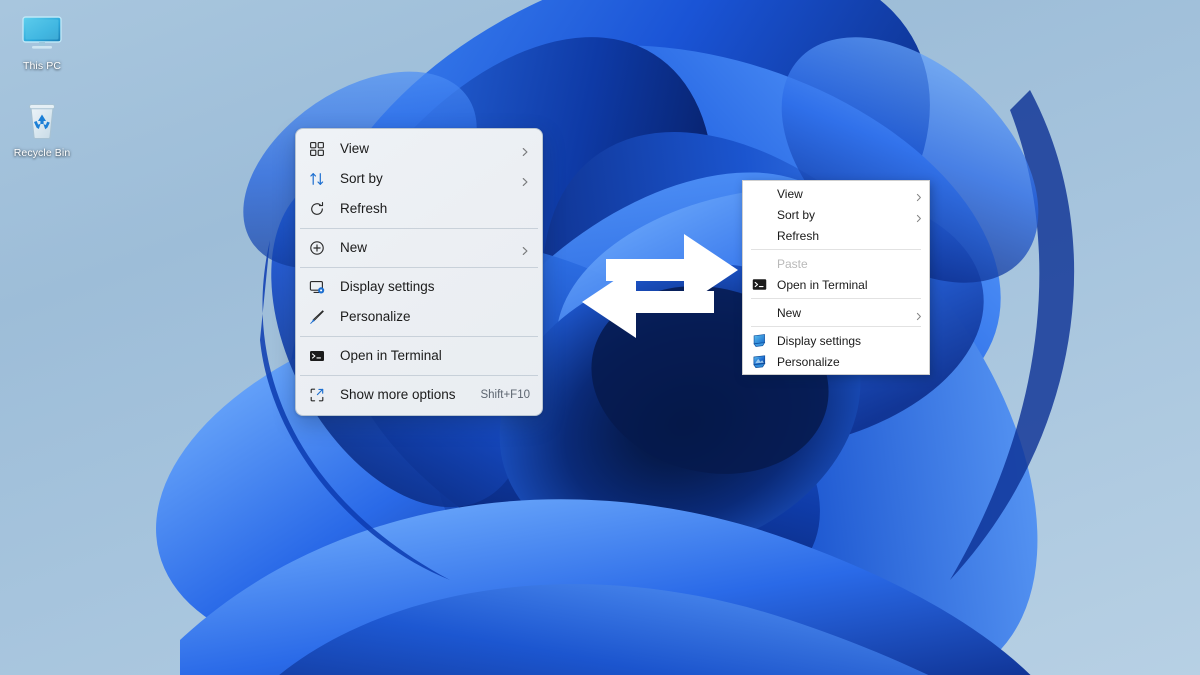  Describe the element at coordinates (317, 287) in the screenshot. I see `display-settings-icon` at that location.